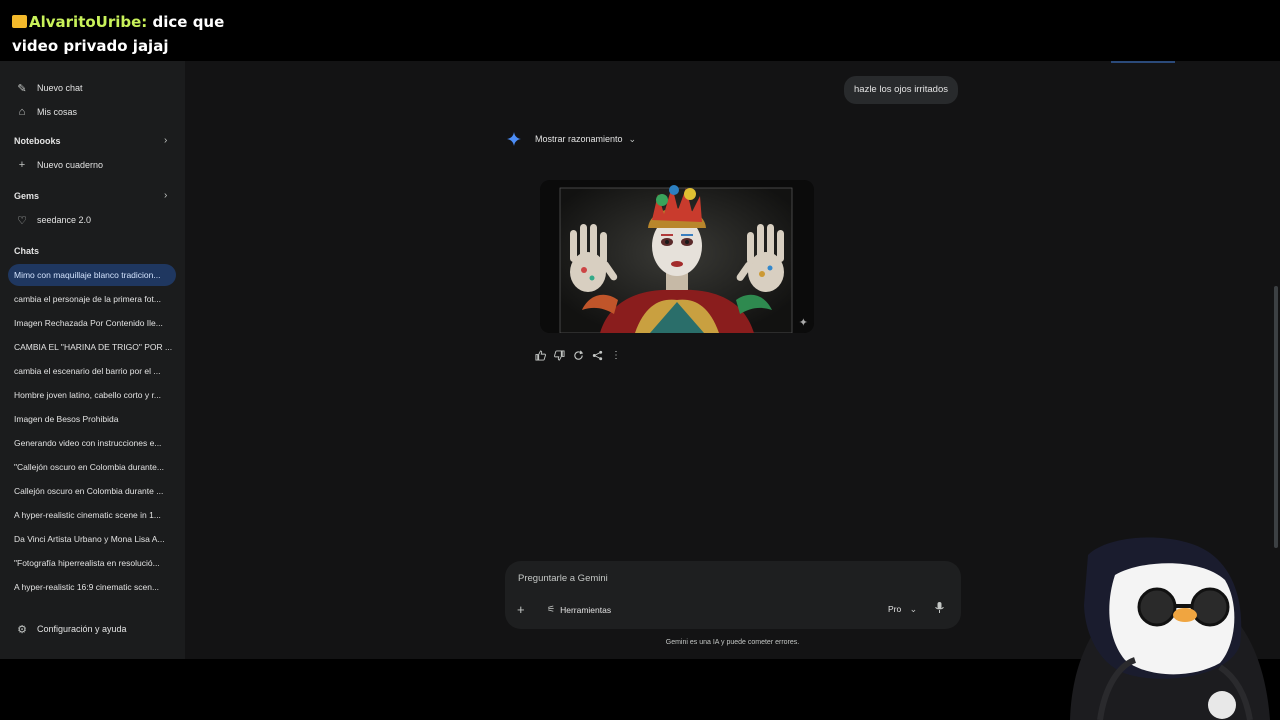  Describe the element at coordinates (88, 22) in the screenshot. I see `overlay-username: AlvaritoUribe:` at that location.